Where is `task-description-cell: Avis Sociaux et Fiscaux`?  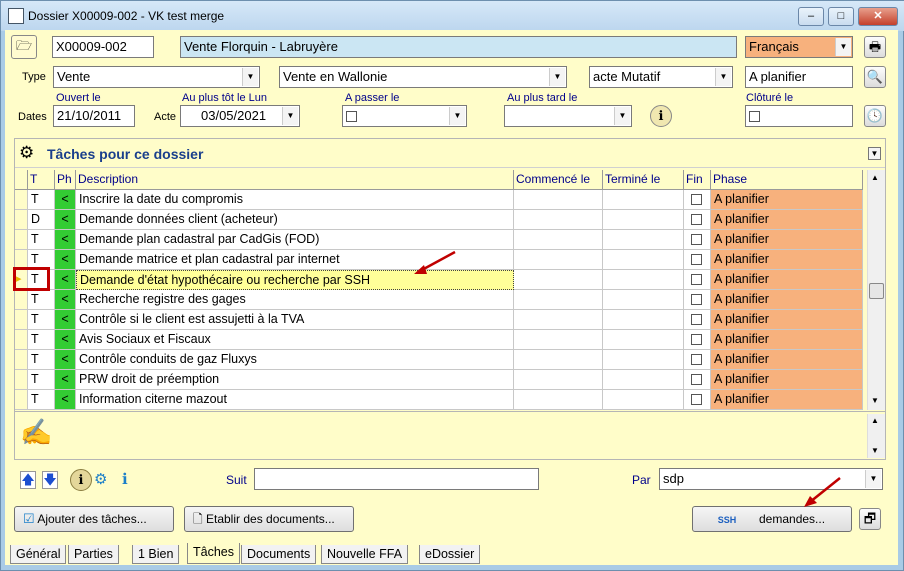 task-description-cell: Avis Sociaux et Fiscaux is located at coordinates (295, 340).